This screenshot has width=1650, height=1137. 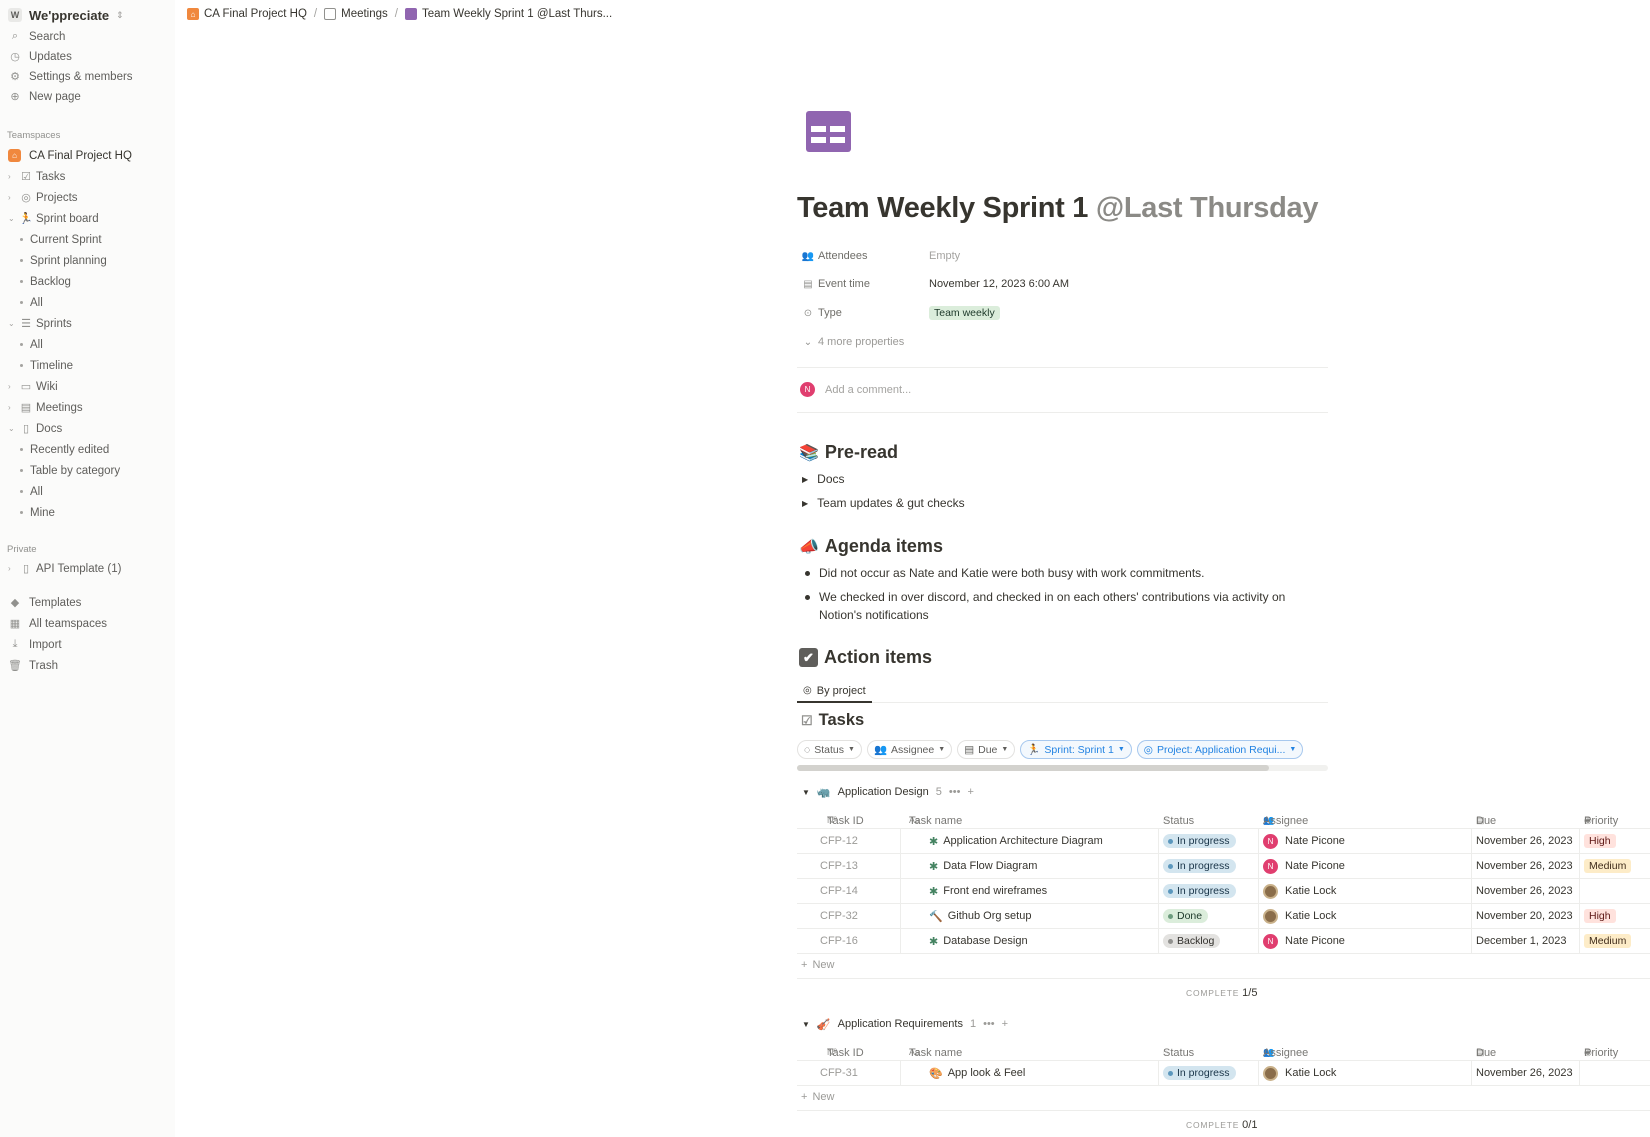 What do you see at coordinates (87, 512) in the screenshot?
I see `sidebar-subitem: Mine` at bounding box center [87, 512].